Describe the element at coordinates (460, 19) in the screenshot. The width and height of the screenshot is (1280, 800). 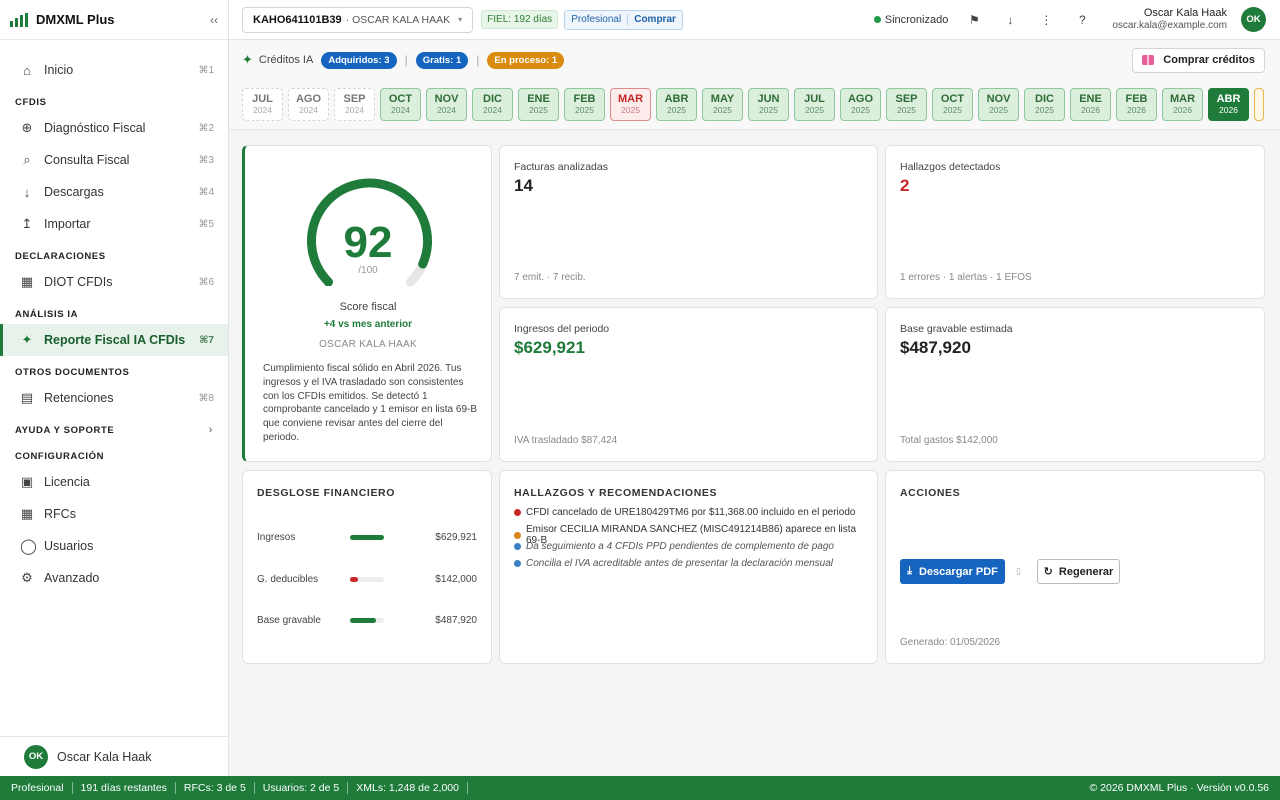
I see `chevron-down-icon: ▾` at that location.